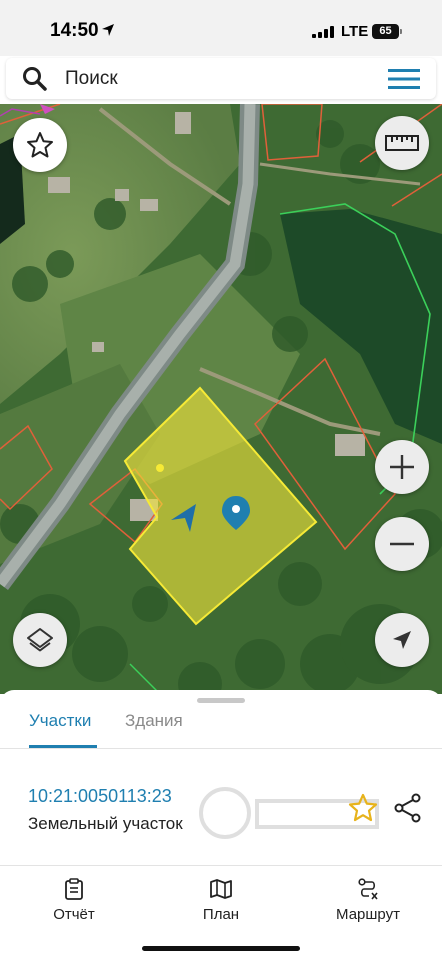  Describe the element at coordinates (368, 889) in the screenshot. I see `route-icon` at that location.